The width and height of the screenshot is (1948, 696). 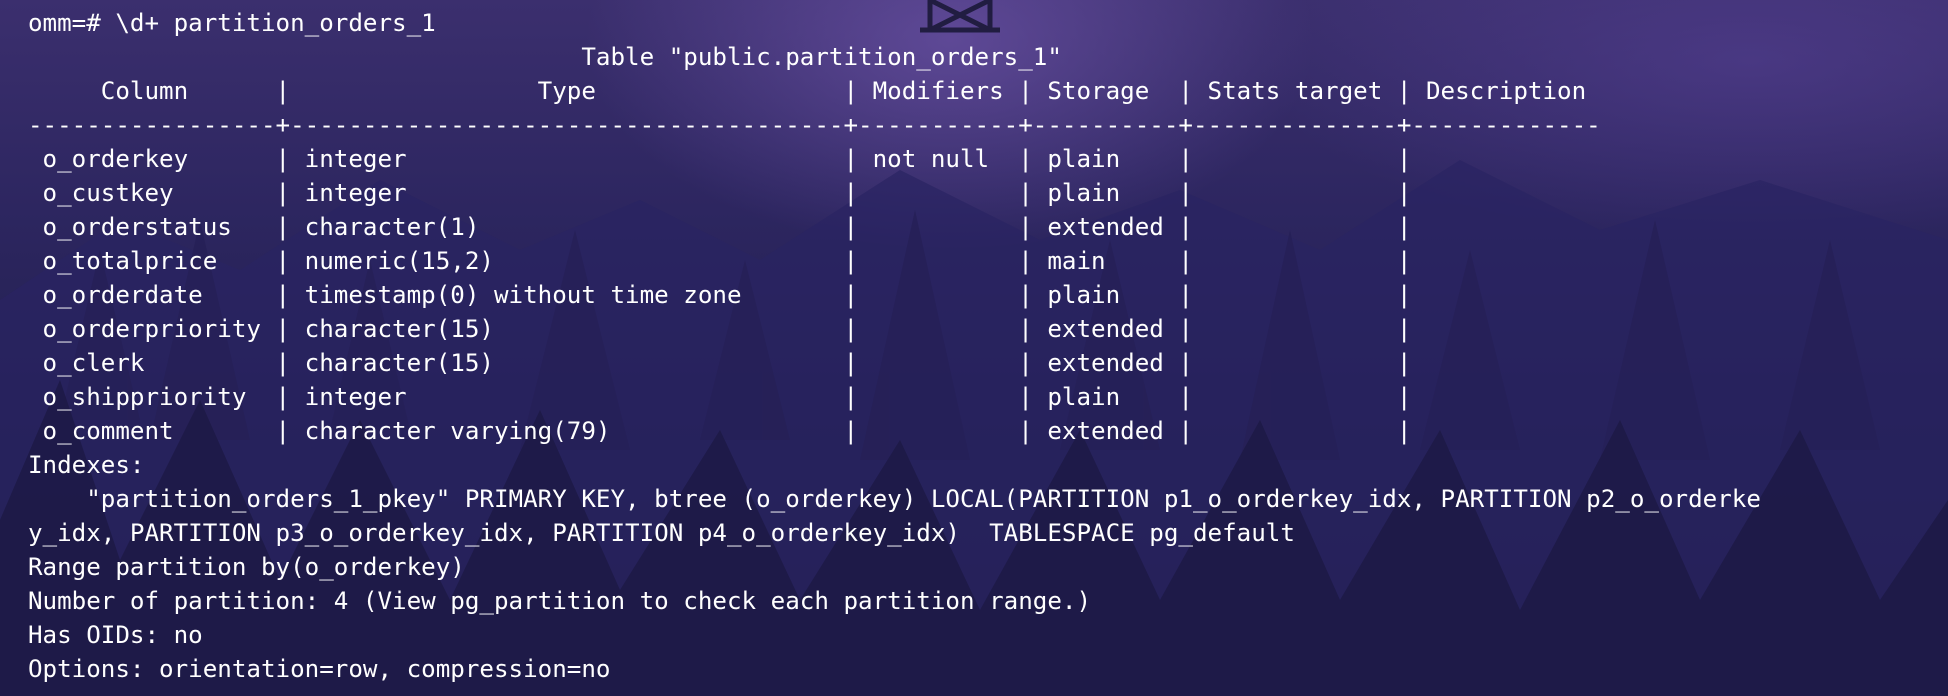 What do you see at coordinates (720, 363) in the screenshot?
I see `table-row: o_clerk | character(15) | | extended | |` at bounding box center [720, 363].